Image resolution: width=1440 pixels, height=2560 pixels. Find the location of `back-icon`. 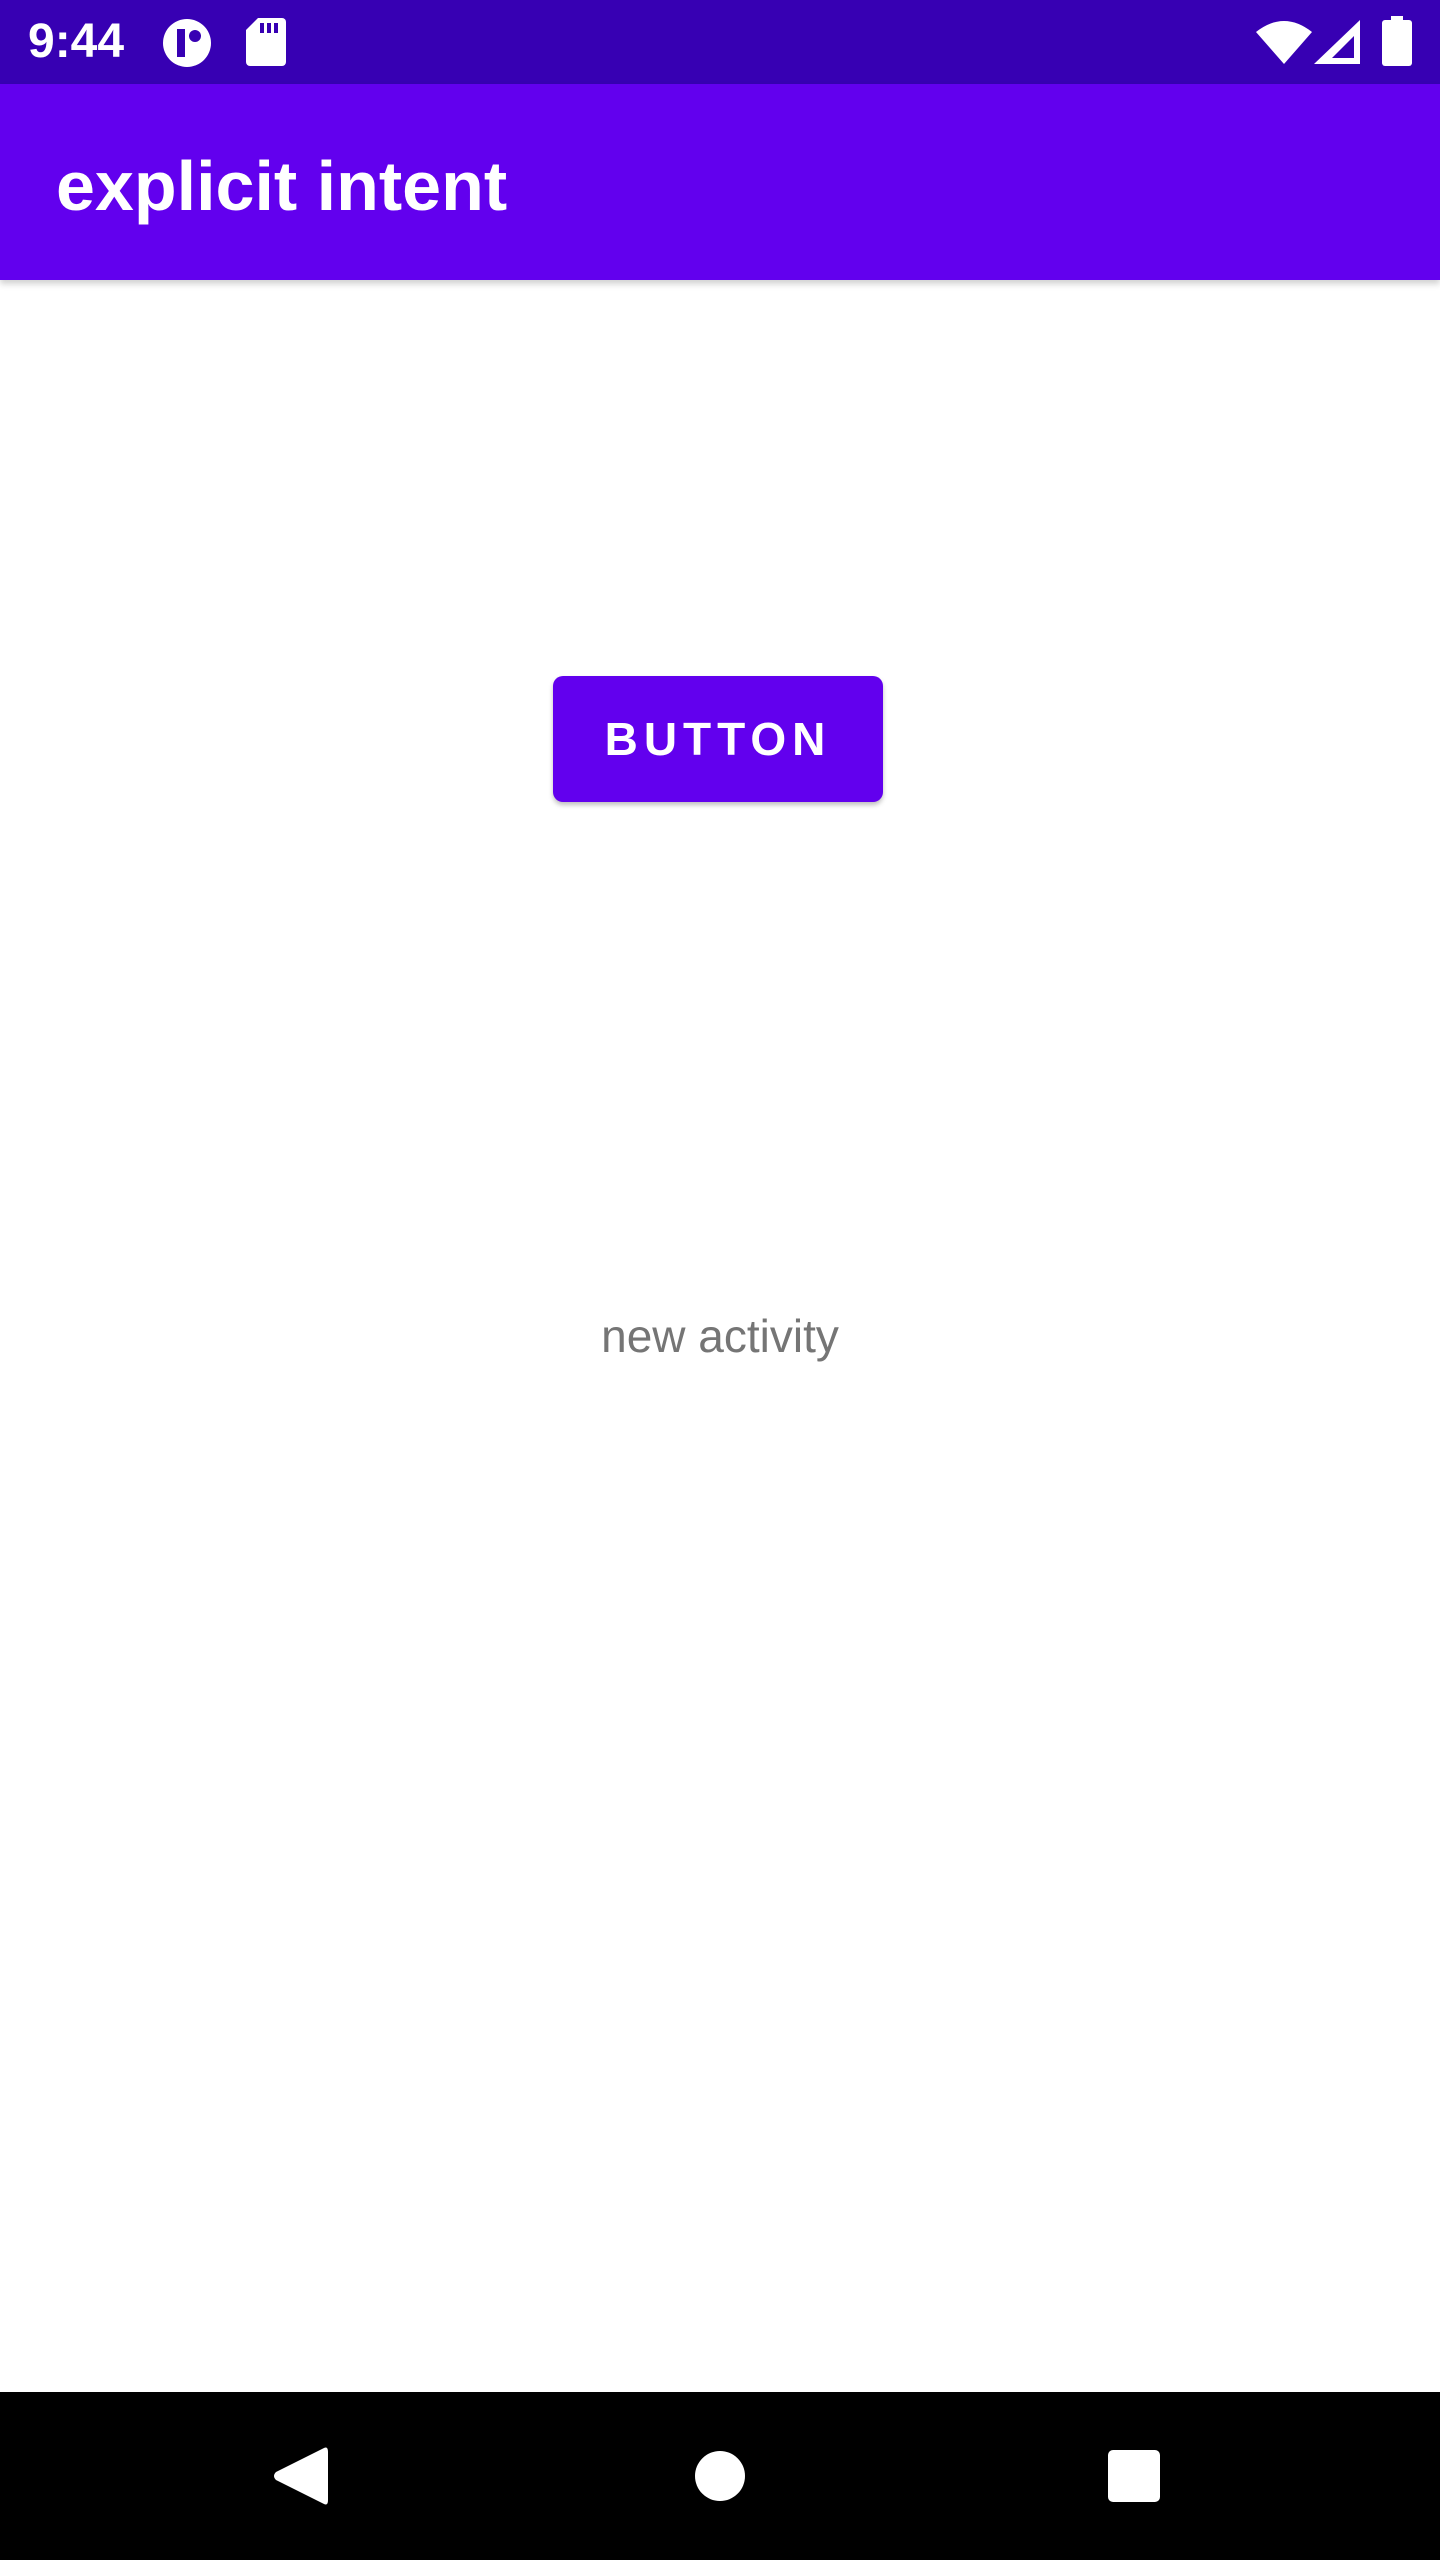

back-icon is located at coordinates (301, 2476).